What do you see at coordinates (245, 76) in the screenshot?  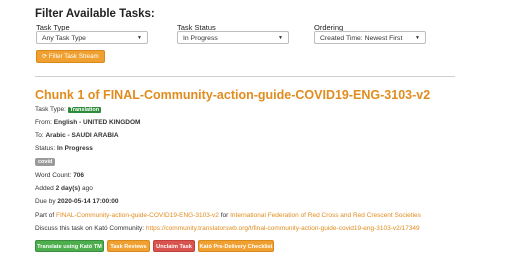 I see `divider` at bounding box center [245, 76].